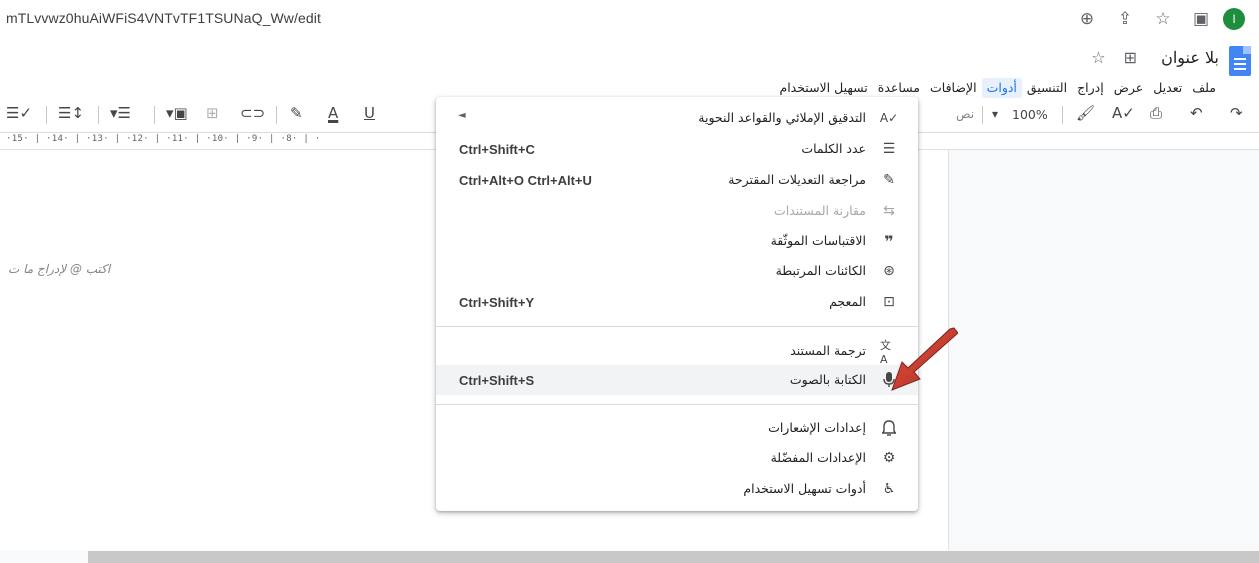  Describe the element at coordinates (818, 240) in the screenshot. I see `menu-item-label: الاقتباسات الموثّقة` at that location.